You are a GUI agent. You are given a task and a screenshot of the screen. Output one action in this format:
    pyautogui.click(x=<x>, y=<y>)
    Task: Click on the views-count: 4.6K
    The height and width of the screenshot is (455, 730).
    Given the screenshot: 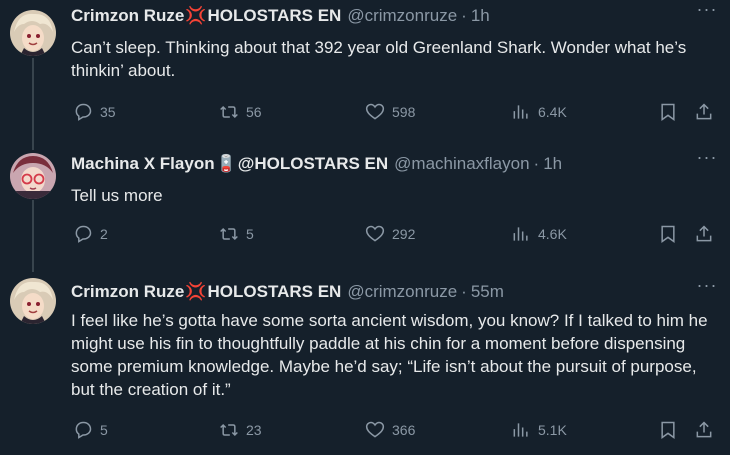 What is the action you would take?
    pyautogui.click(x=552, y=234)
    